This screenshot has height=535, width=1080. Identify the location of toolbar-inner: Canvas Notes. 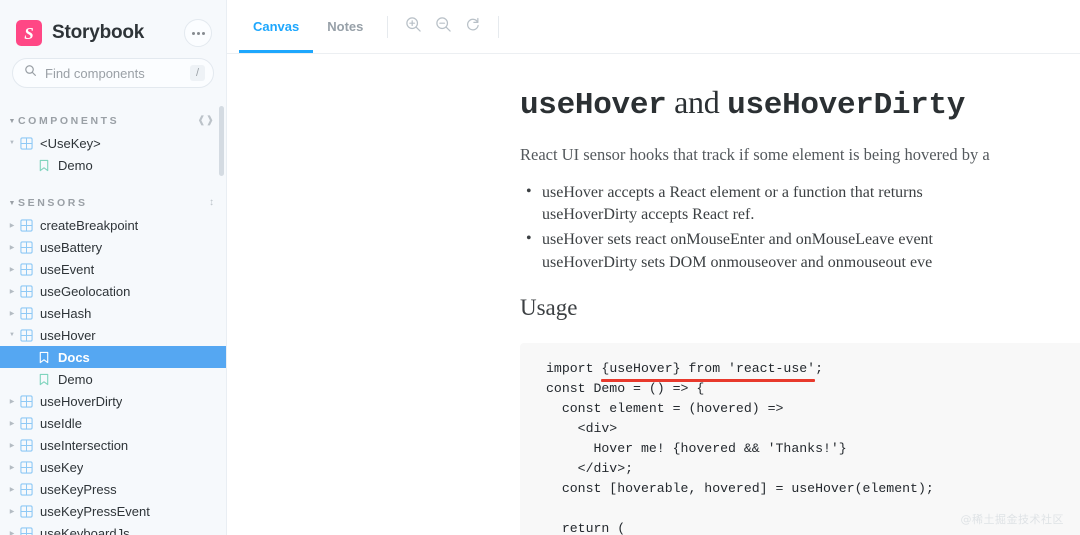
(374, 26).